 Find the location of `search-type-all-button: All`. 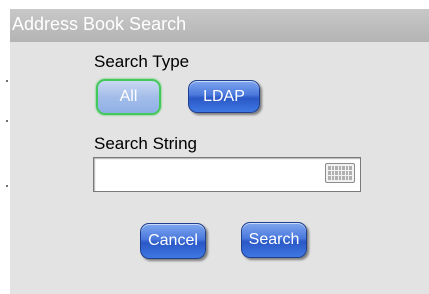

search-type-all-button: All is located at coordinates (128, 97).